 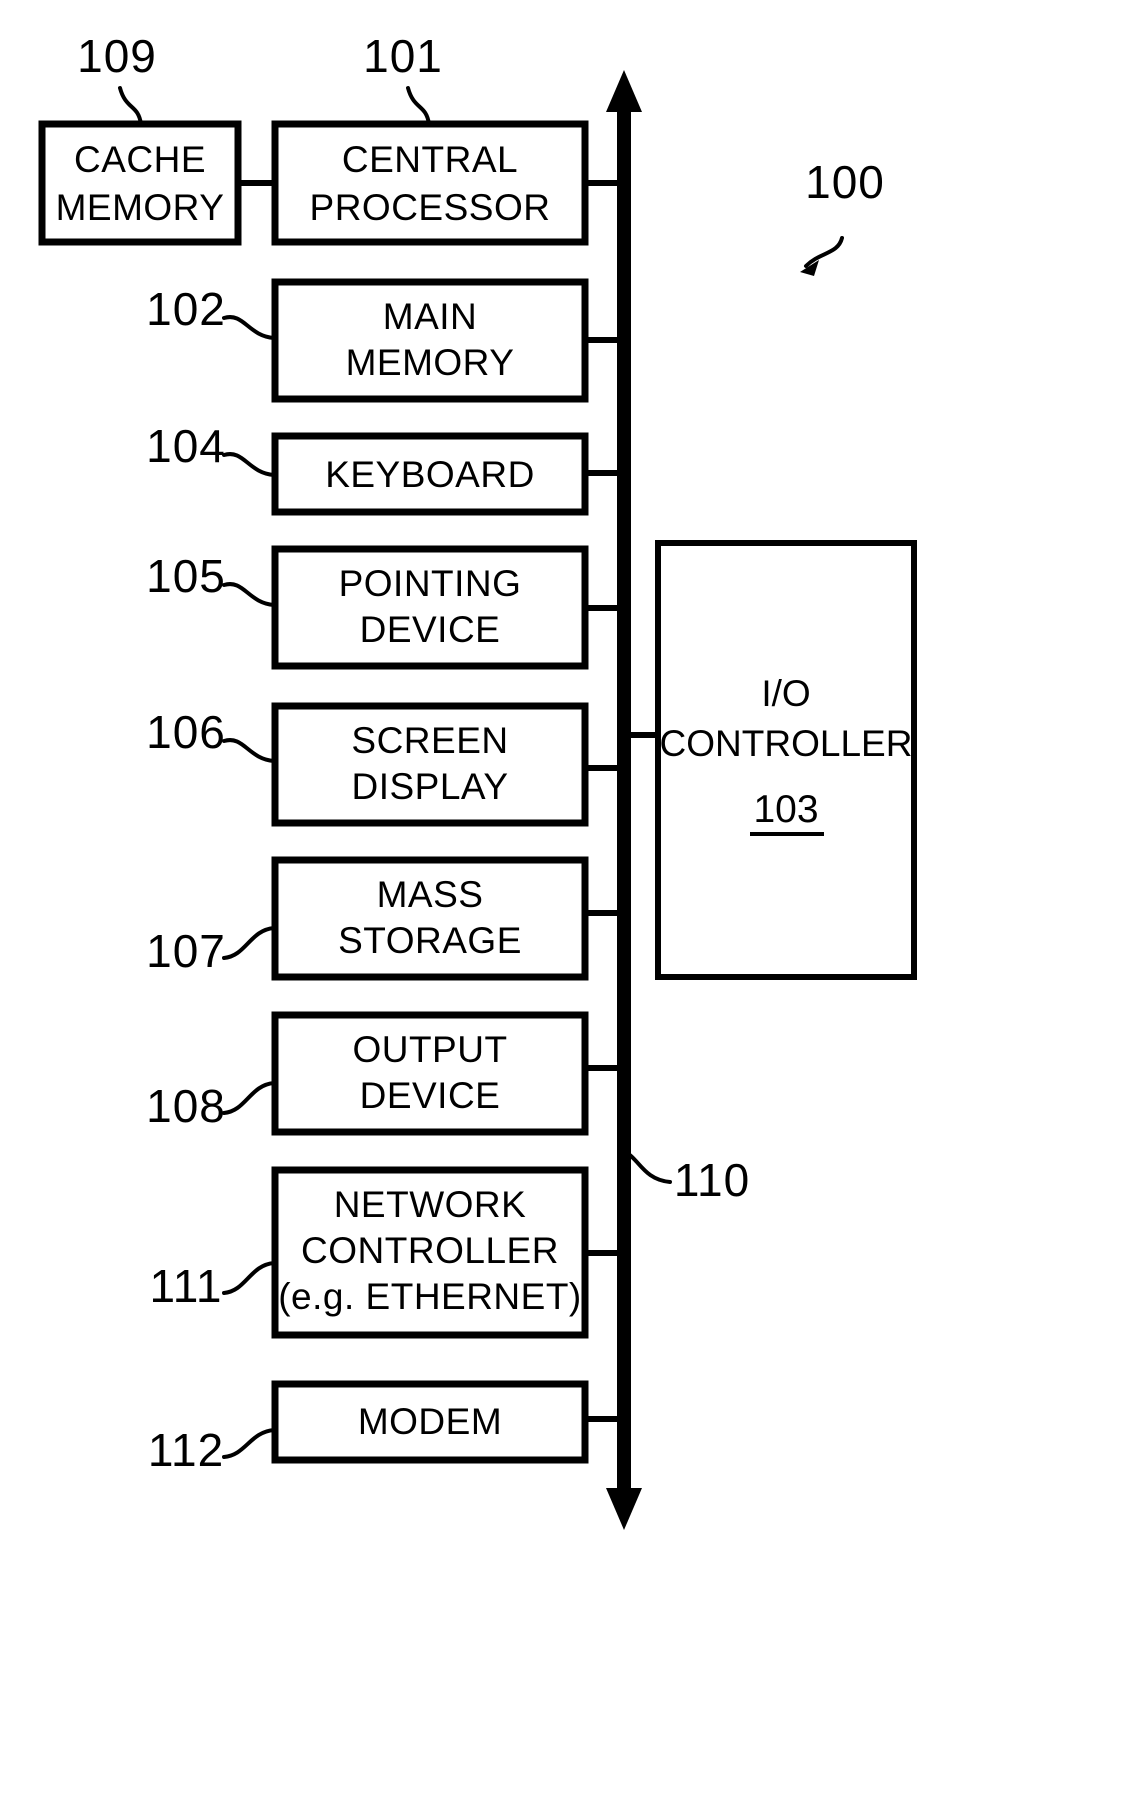 I want to click on ref-110-group: 110, so click(x=687, y=1178).